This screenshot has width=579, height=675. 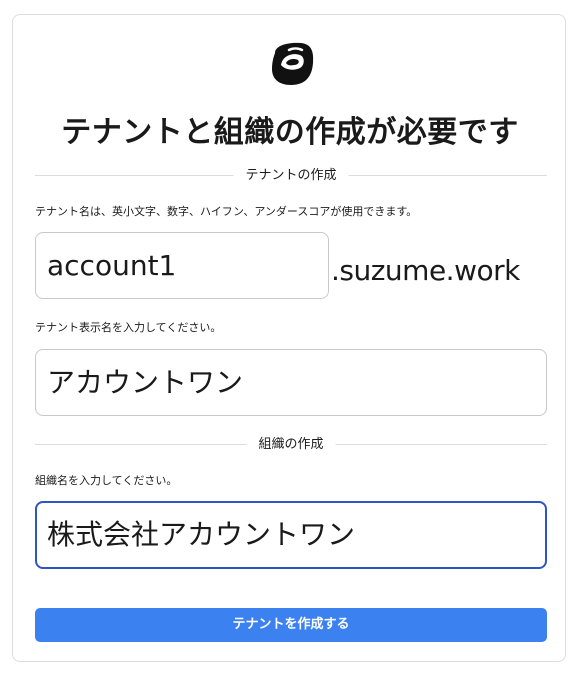 I want to click on tenant-section-heading: テナントの作成, so click(x=291, y=176).